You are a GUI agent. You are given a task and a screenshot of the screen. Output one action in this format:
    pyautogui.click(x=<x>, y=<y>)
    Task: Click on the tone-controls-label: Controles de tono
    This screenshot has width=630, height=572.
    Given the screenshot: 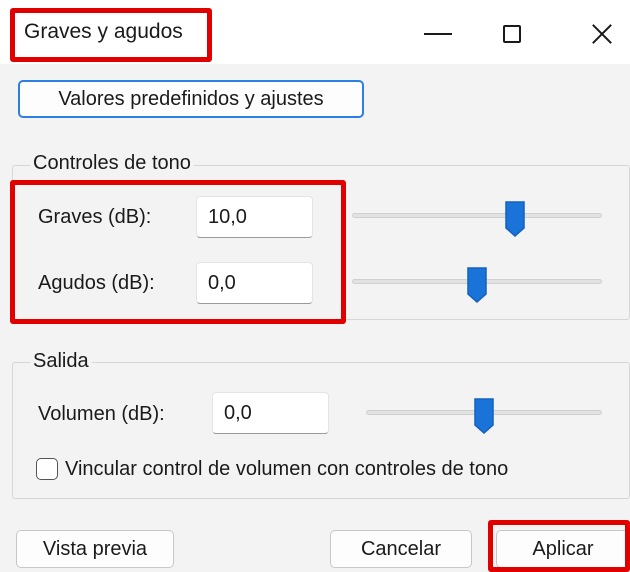 What is the action you would take?
    pyautogui.click(x=112, y=163)
    